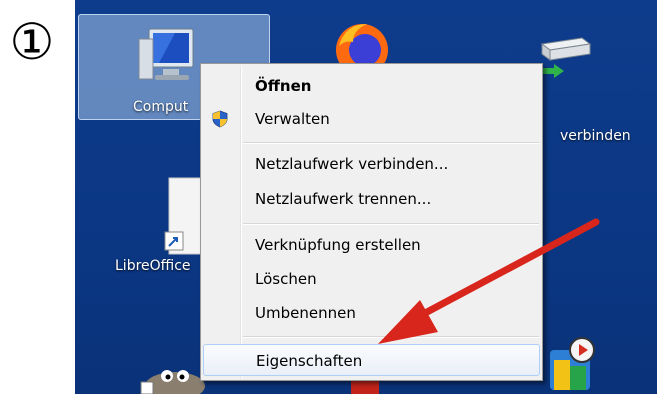  I want to click on menu-item-delete: Löschen, so click(371, 279).